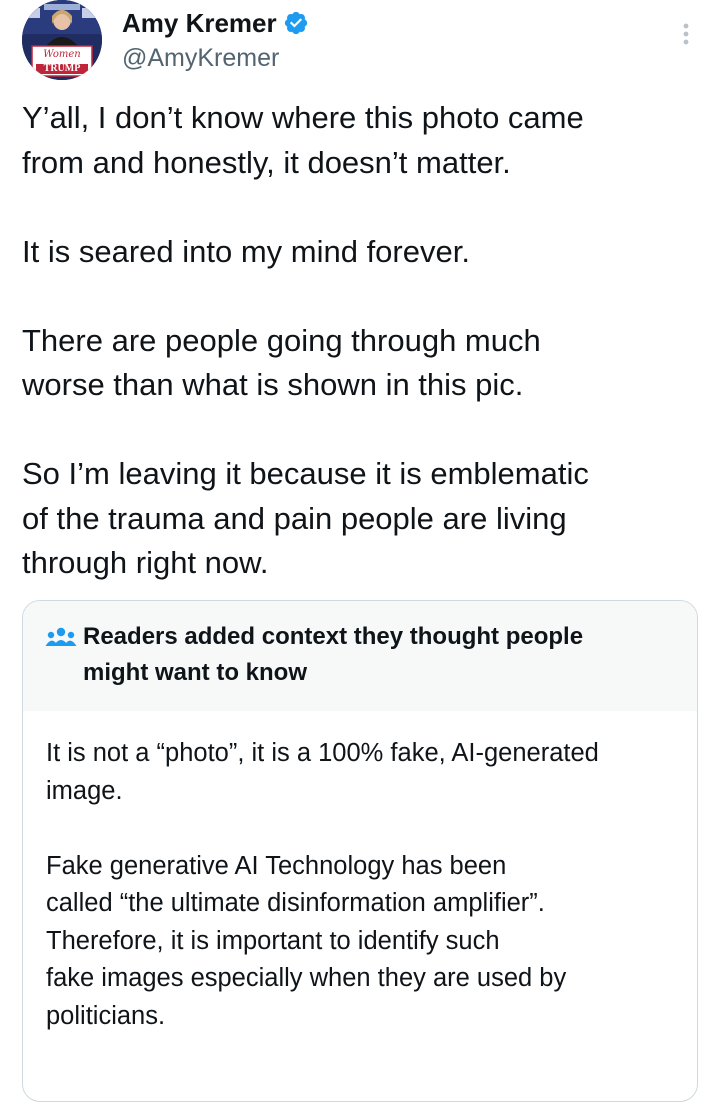  I want to click on people-group-icon, so click(61, 639).